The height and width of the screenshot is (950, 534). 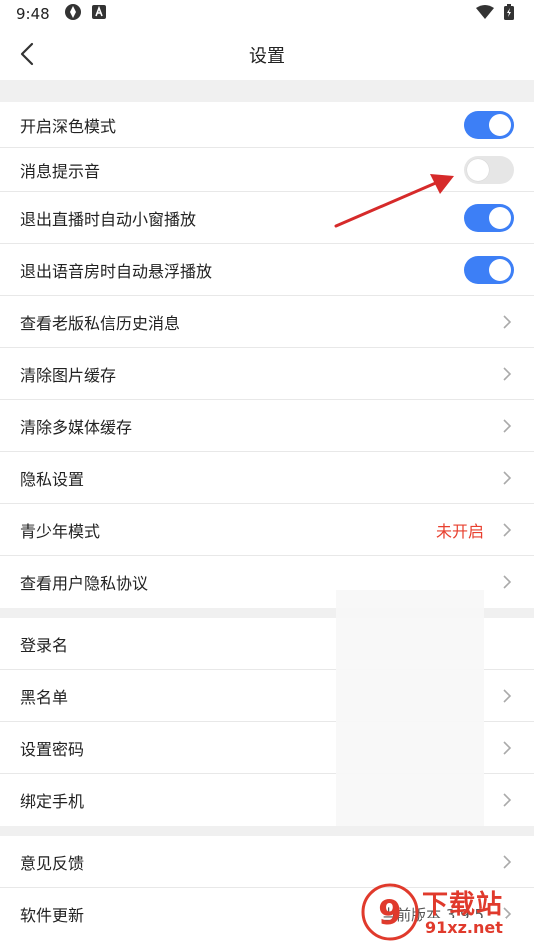 I want to click on setting-row-feedback: 意见反馈, so click(x=267, y=862).